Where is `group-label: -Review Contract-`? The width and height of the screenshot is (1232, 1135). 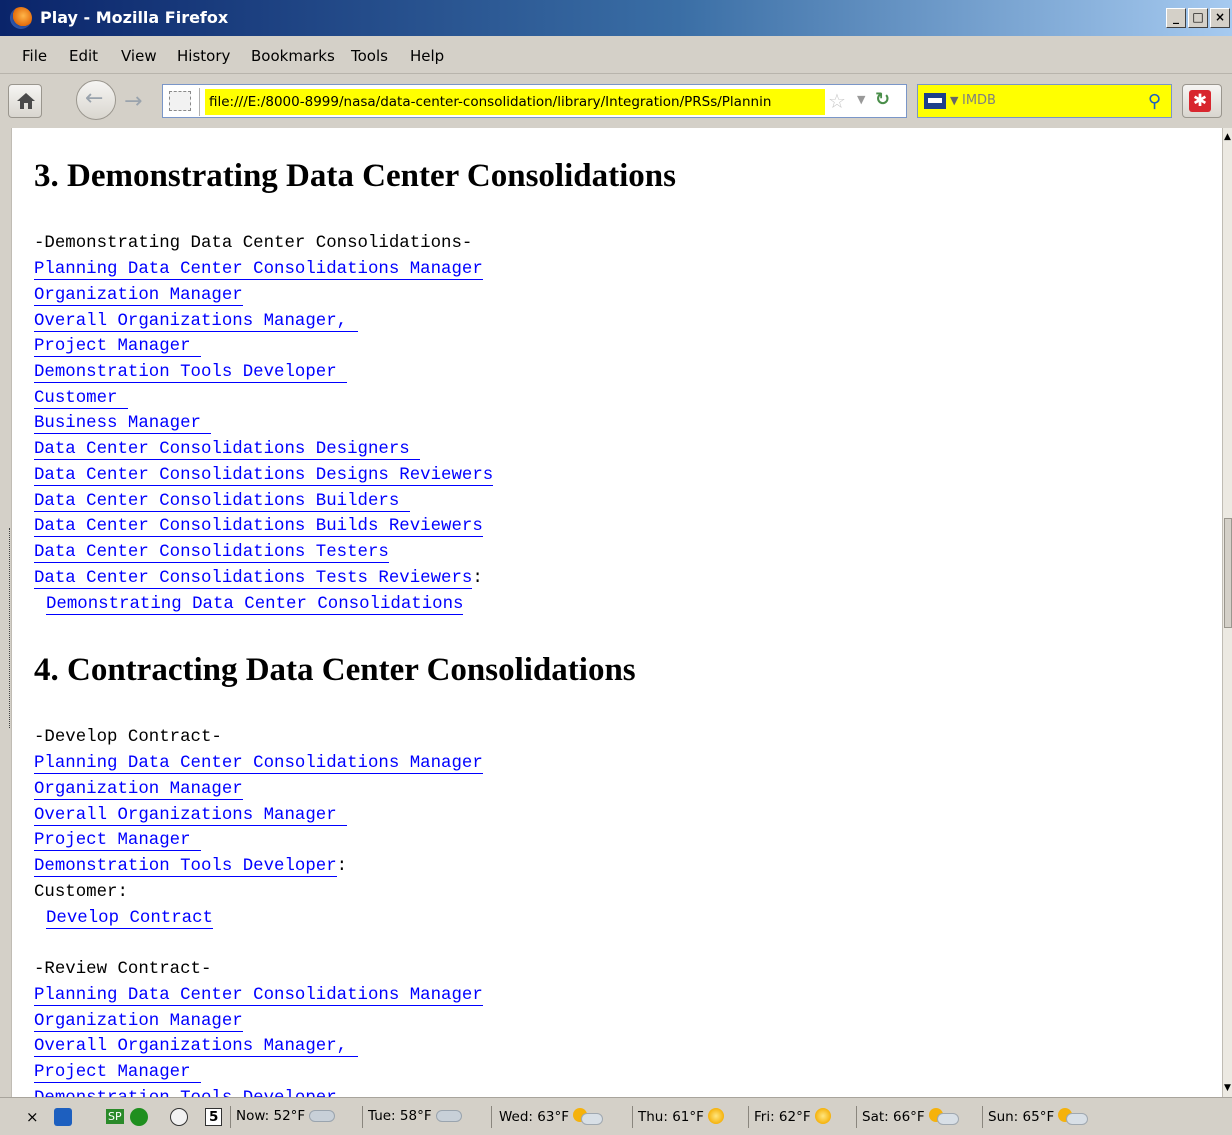 group-label: -Review Contract- is located at coordinates (123, 969).